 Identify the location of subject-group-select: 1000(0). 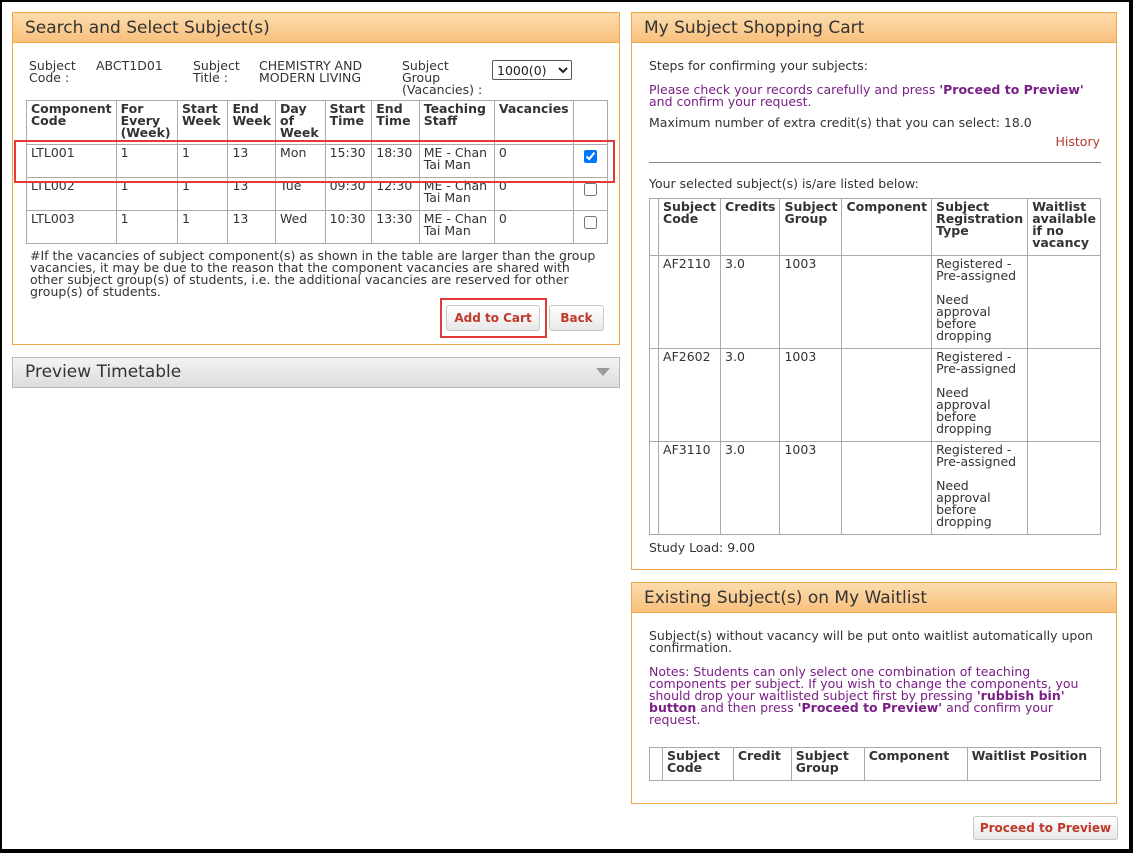
(532, 70).